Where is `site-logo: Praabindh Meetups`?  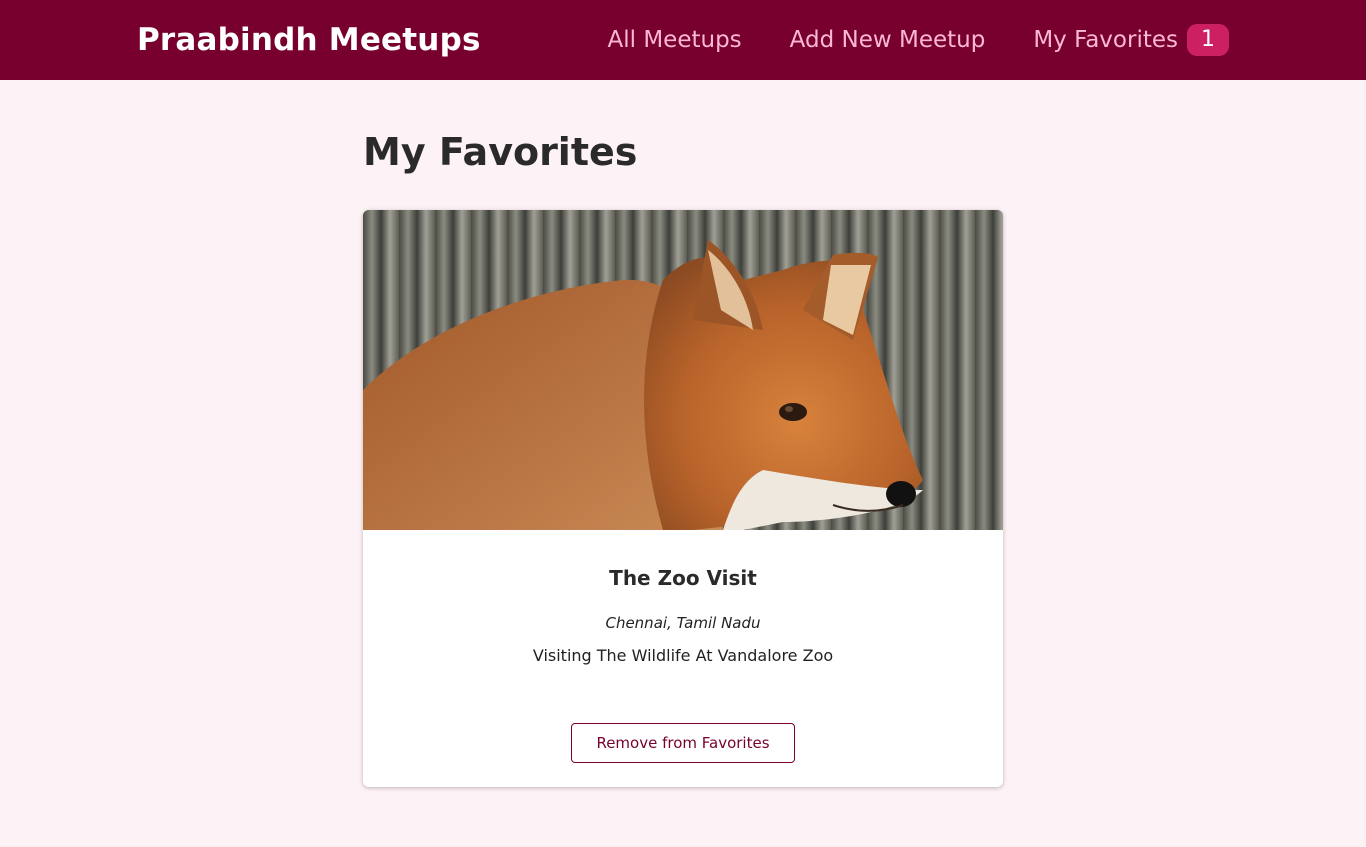 site-logo: Praabindh Meetups is located at coordinates (309, 40).